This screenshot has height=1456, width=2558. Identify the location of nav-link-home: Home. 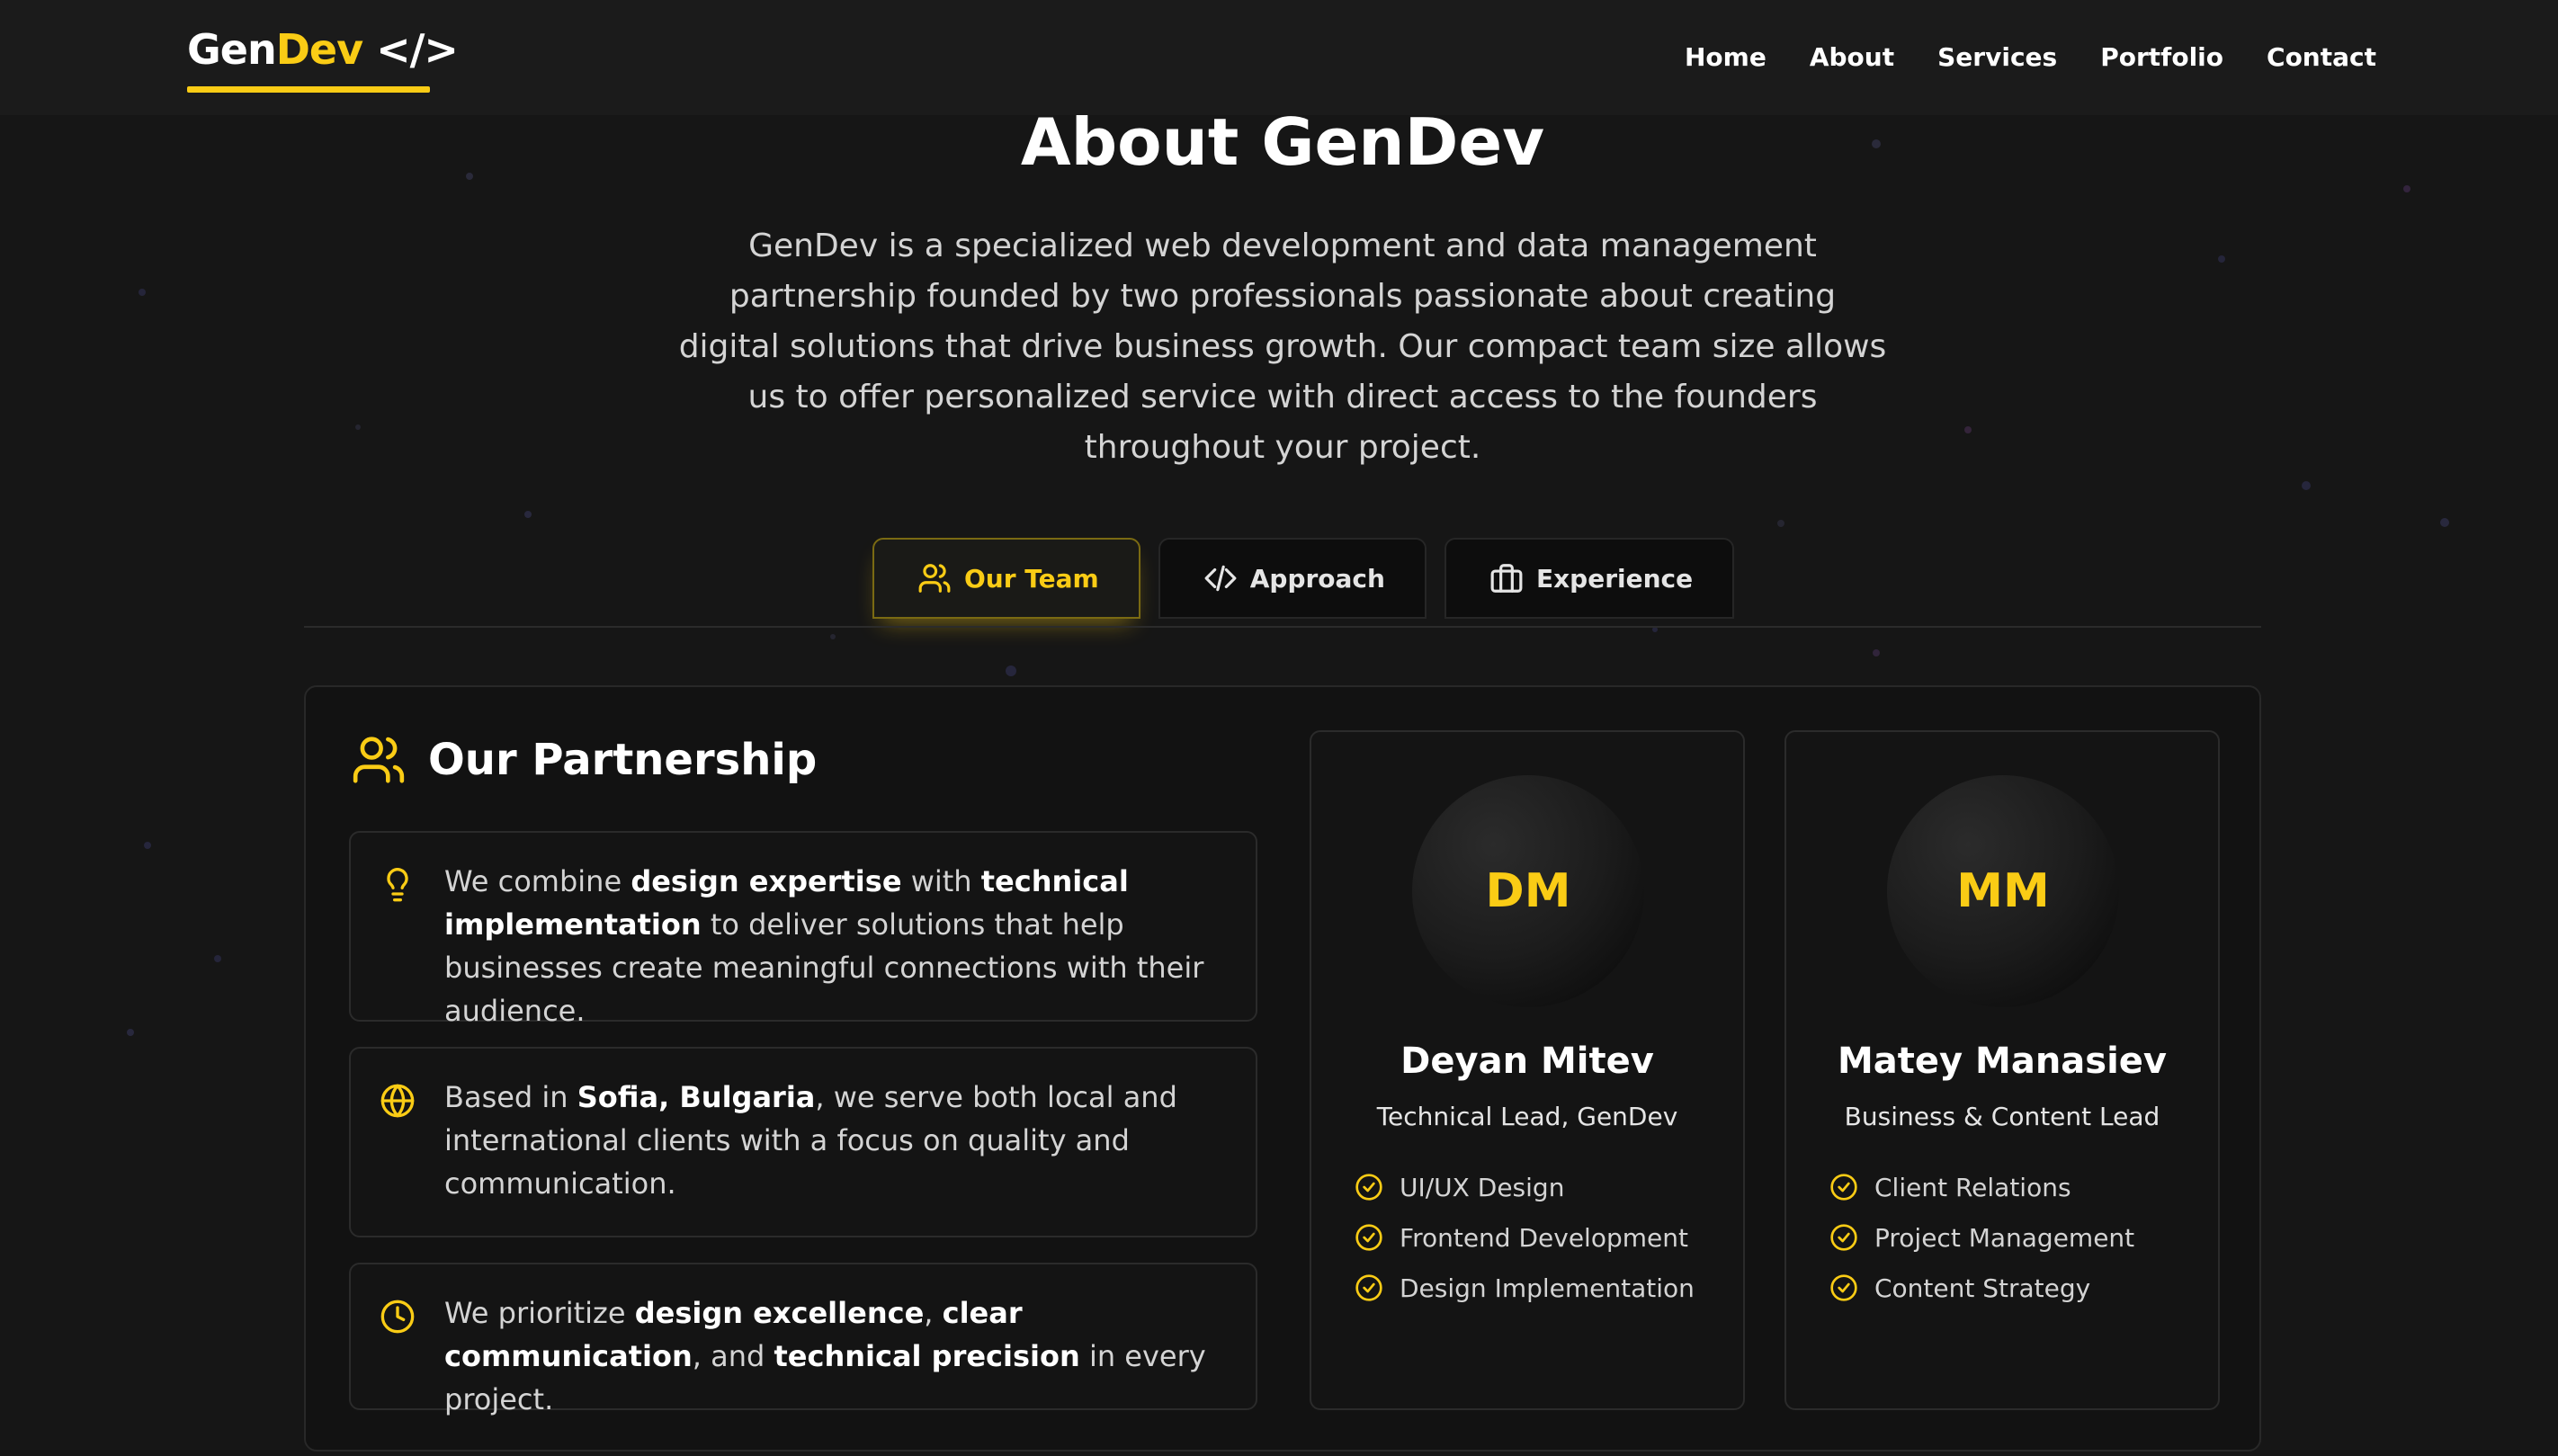
(1726, 58).